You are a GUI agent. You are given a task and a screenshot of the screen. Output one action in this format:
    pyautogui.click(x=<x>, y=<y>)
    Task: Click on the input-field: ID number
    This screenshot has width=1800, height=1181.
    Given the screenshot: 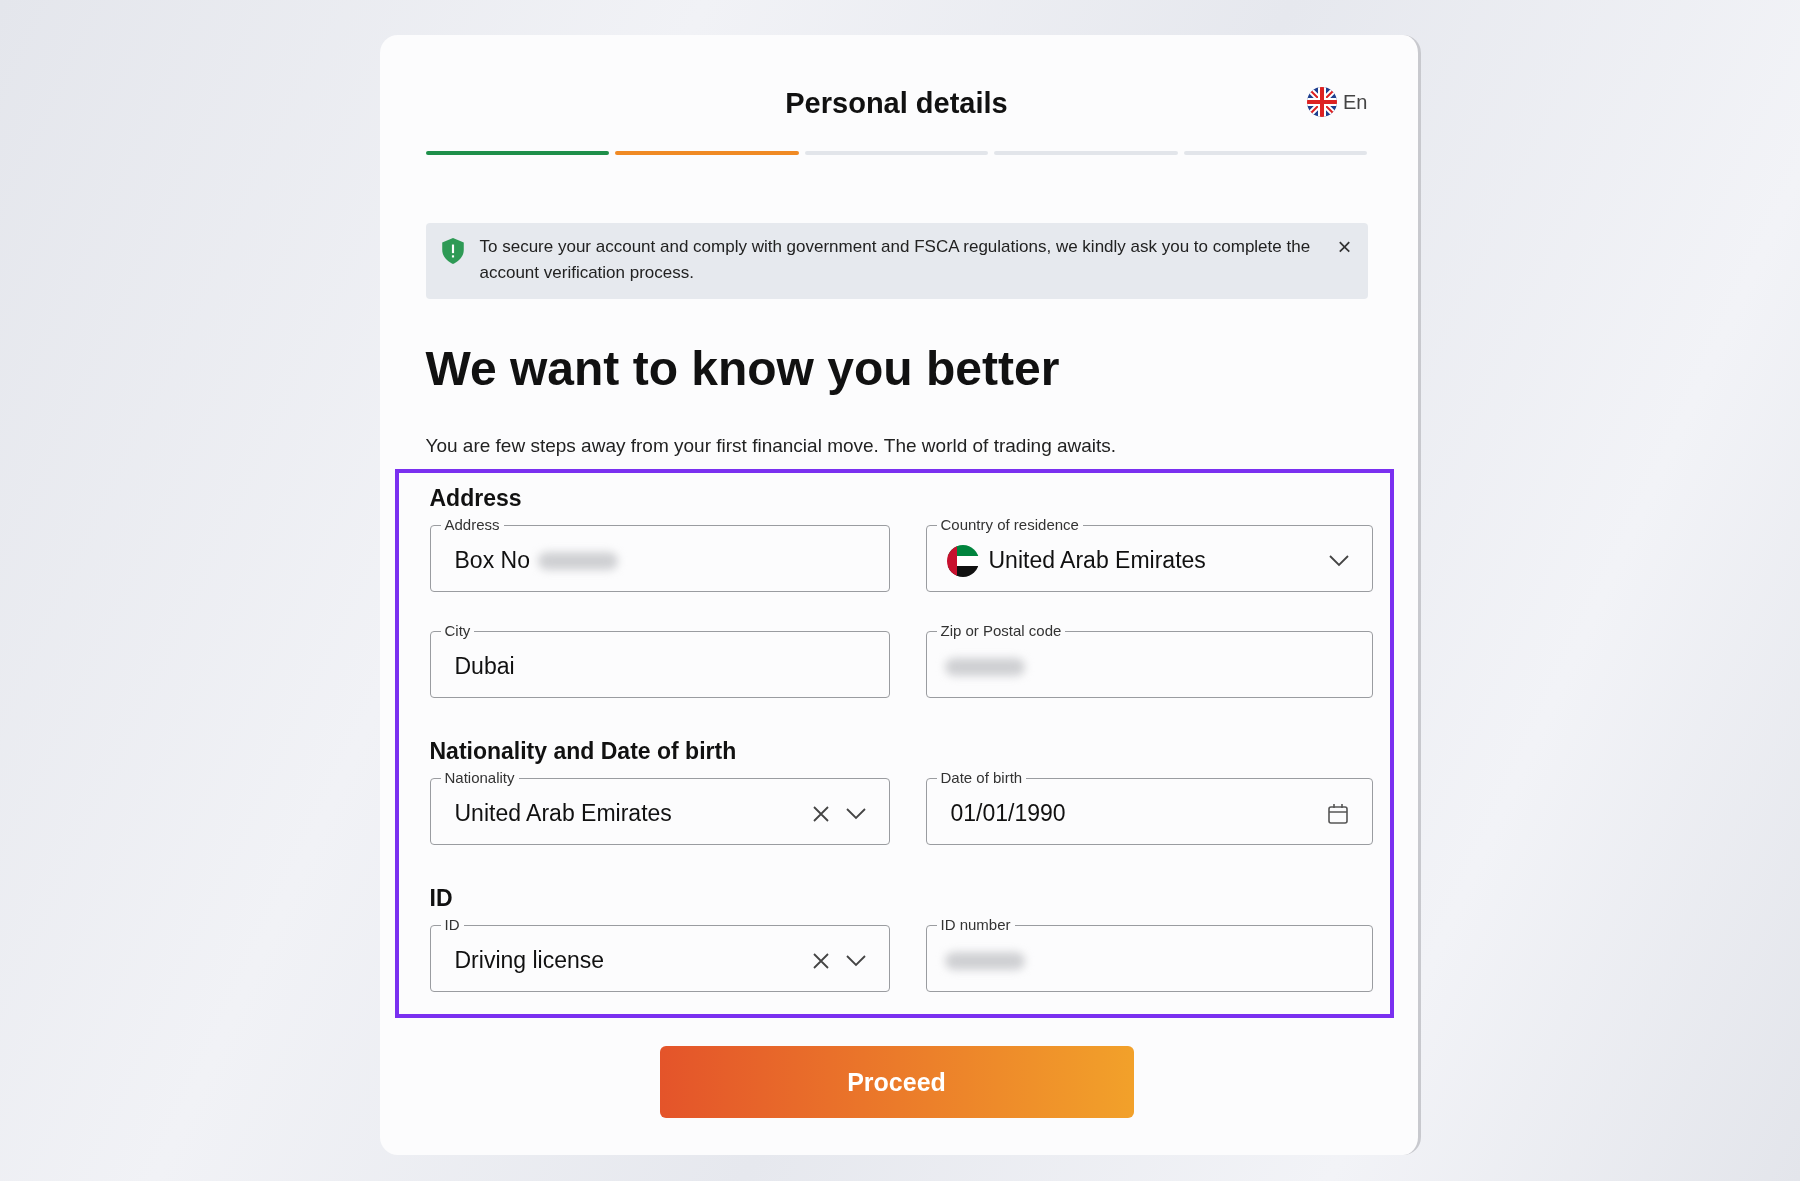 What is the action you would take?
    pyautogui.click(x=1149, y=954)
    